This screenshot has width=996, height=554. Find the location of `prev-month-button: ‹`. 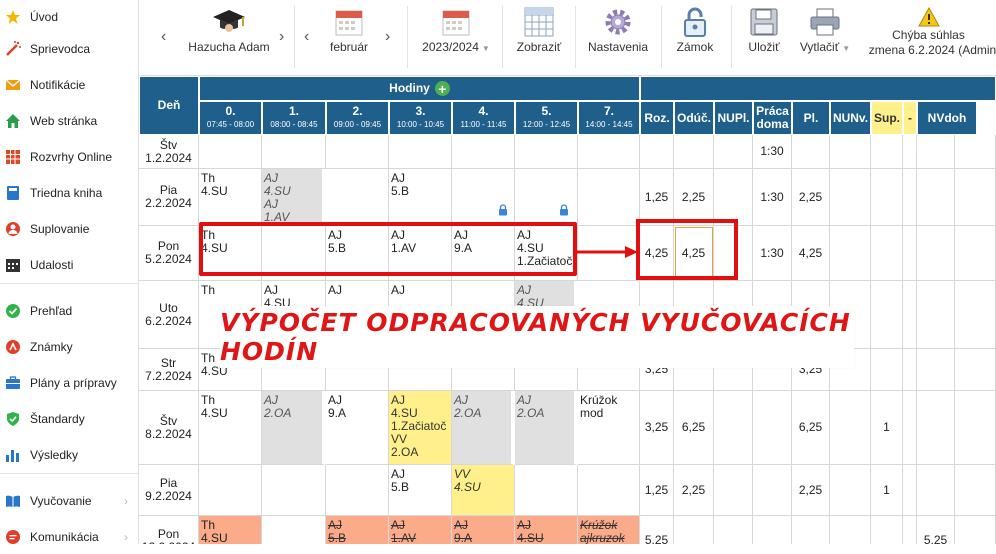

prev-month-button: ‹ is located at coordinates (306, 37).